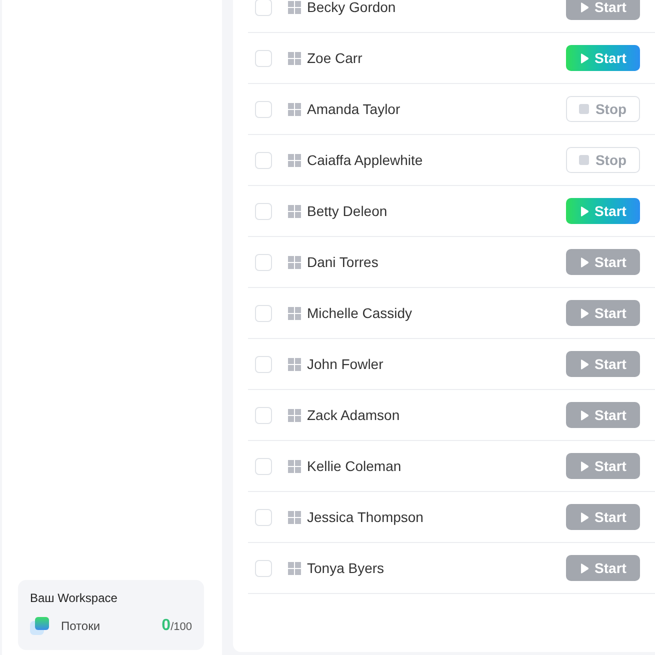  What do you see at coordinates (353, 109) in the screenshot?
I see `contact-name: Amanda Taylor` at bounding box center [353, 109].